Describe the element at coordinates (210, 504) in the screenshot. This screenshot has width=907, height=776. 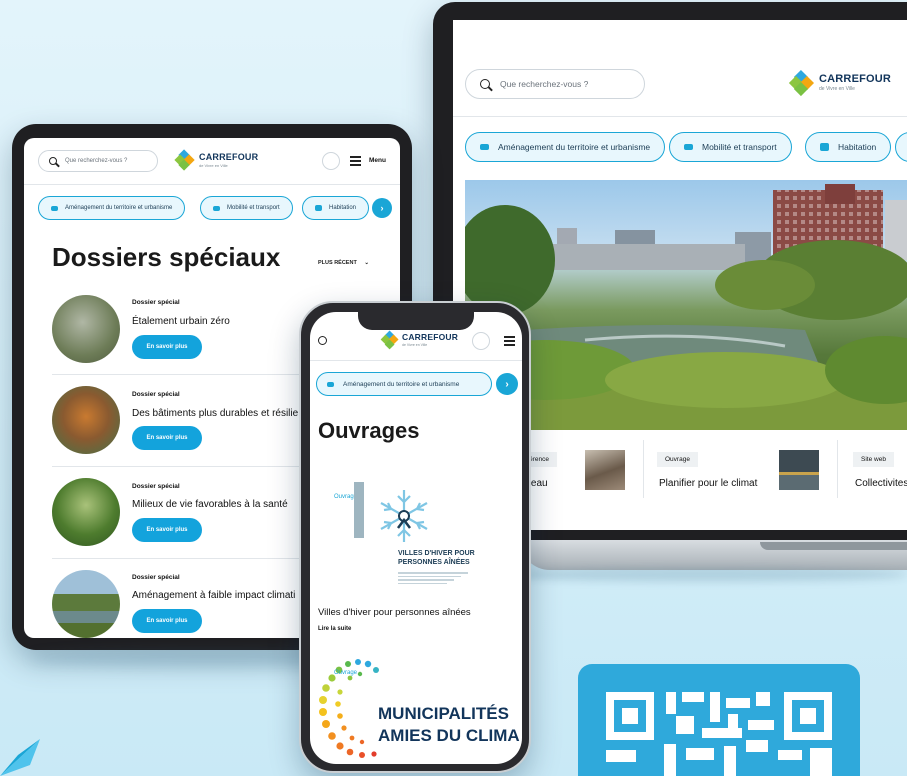
I see `item-title: Milieux de vie favorables à la santé` at that location.